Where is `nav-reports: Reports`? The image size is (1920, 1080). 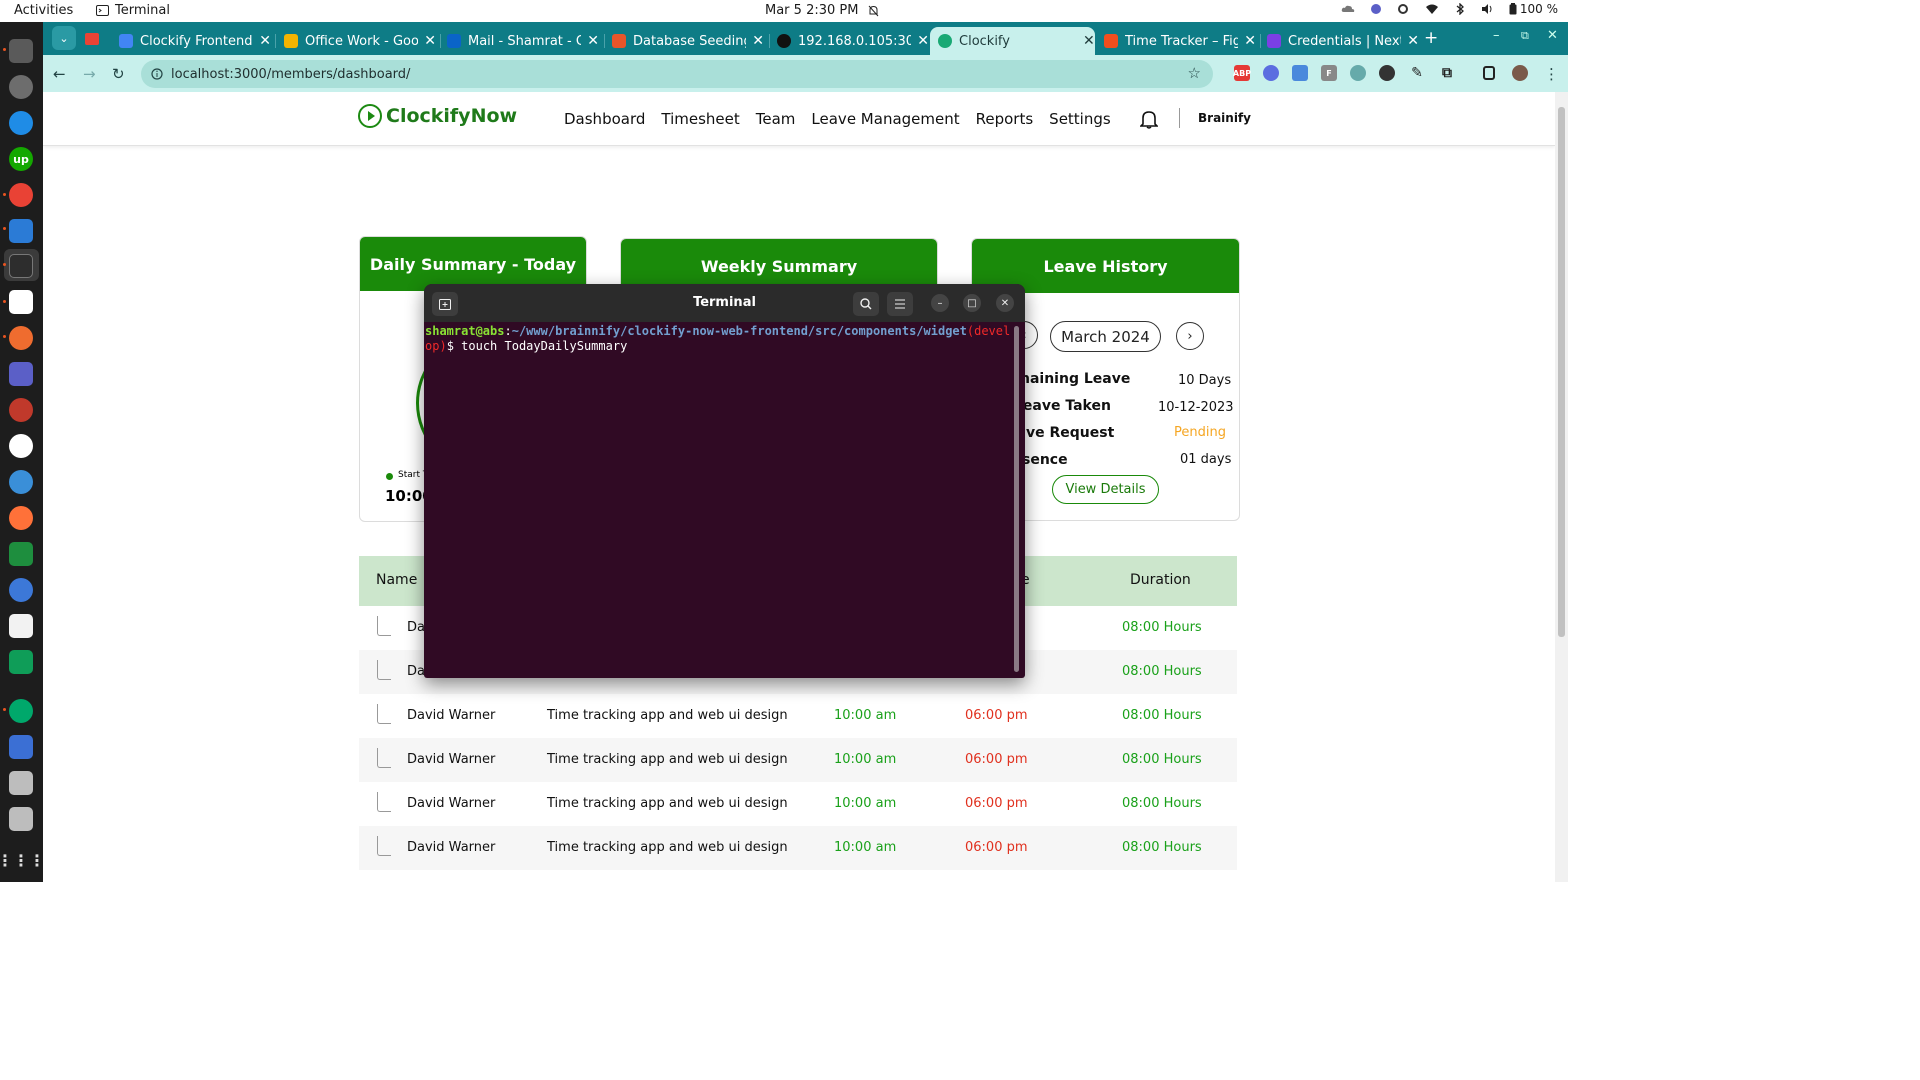
nav-reports: Reports is located at coordinates (1005, 119).